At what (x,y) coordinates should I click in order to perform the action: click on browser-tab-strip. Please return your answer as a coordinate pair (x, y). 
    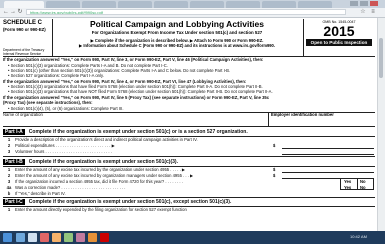
    Looking at the image, I should click on (192, 4).